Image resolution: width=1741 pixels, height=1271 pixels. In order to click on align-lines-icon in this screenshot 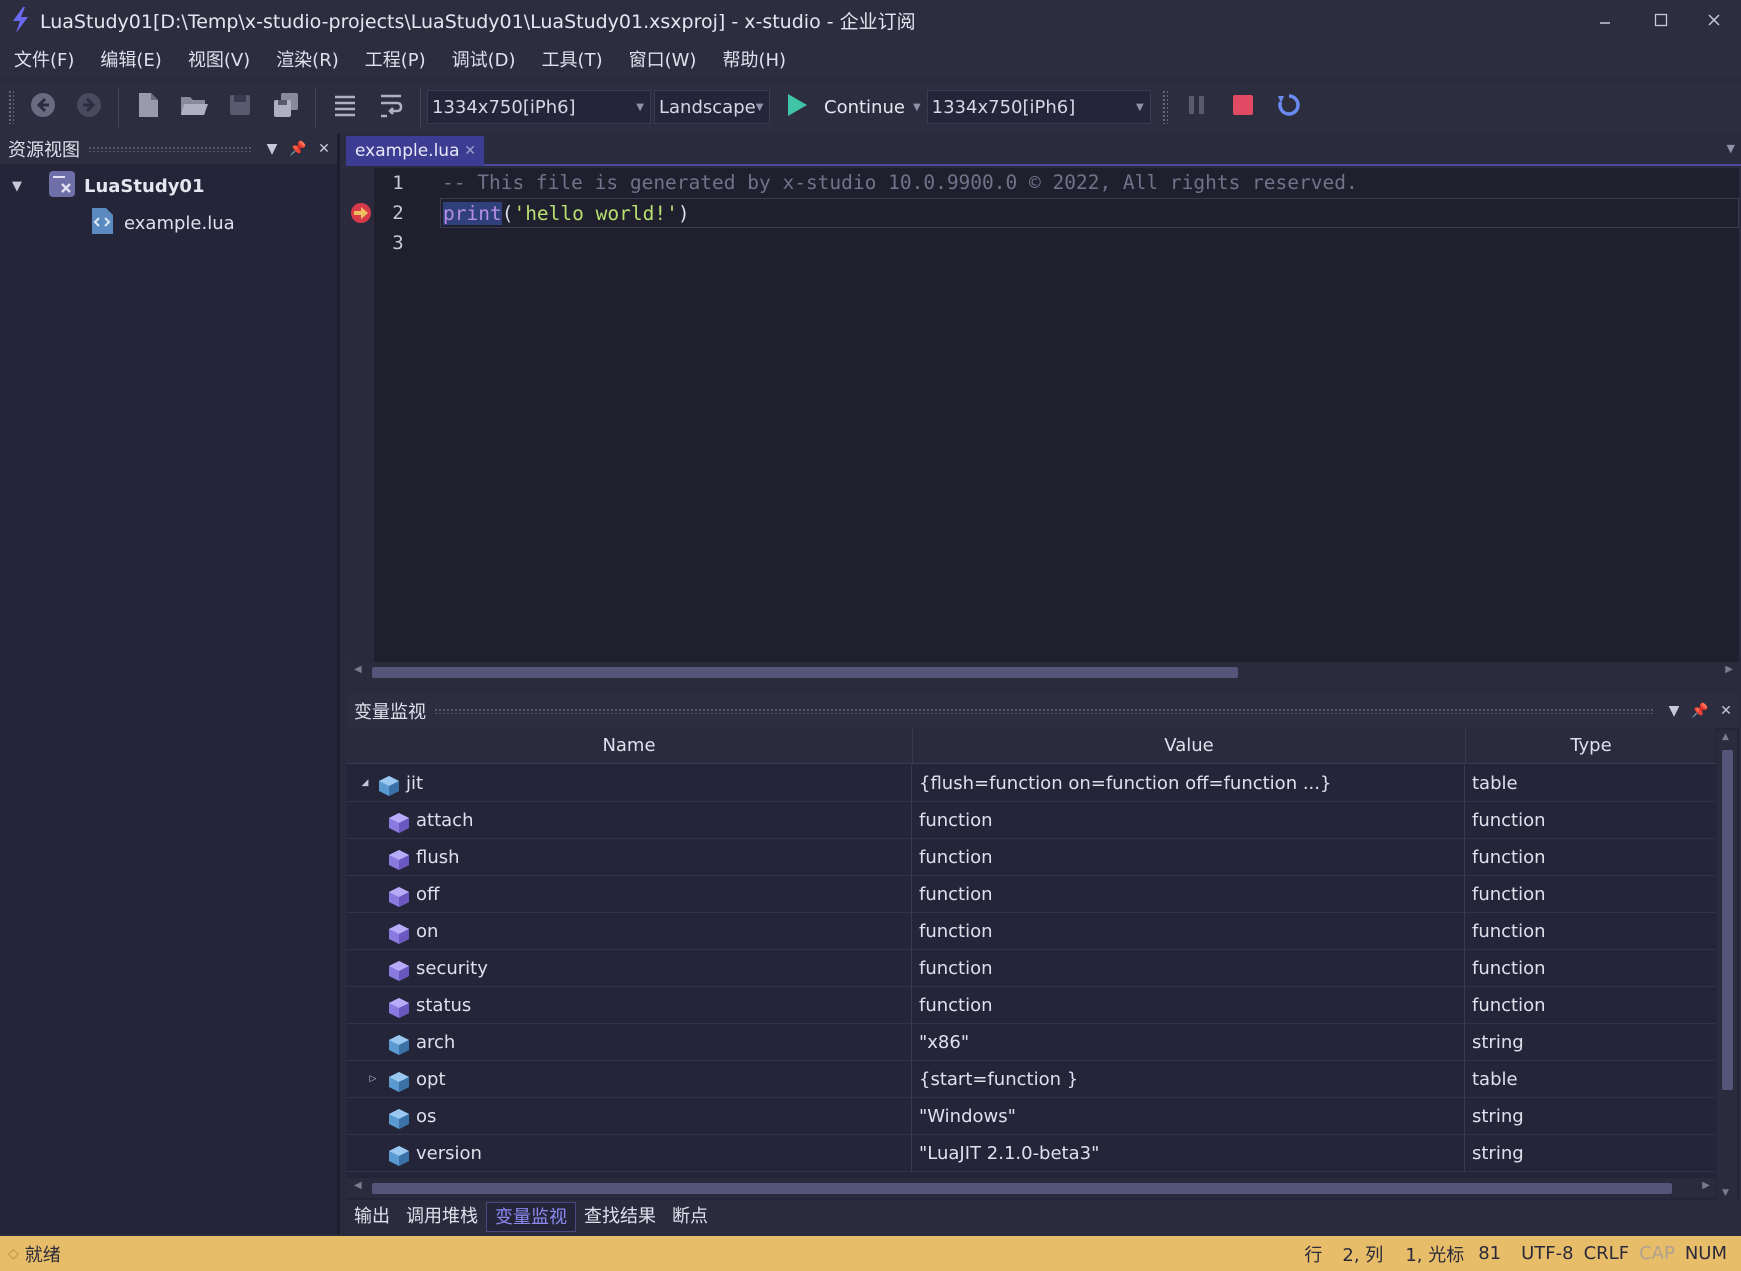, I will do `click(345, 107)`.